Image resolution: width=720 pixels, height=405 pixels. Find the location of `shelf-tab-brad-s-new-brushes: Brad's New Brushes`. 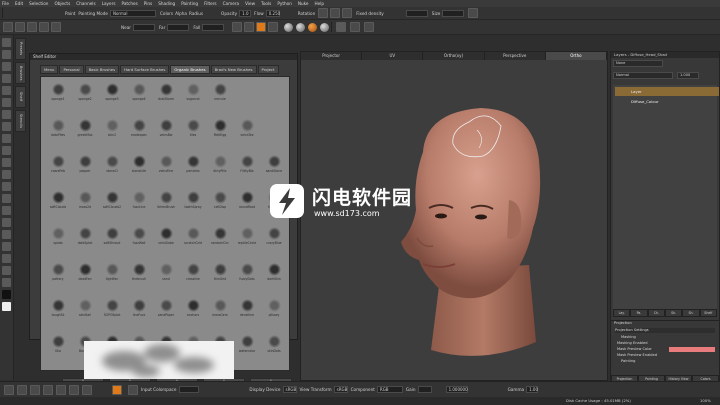

shelf-tab-brad-s-new-brushes: Brad's New Brushes is located at coordinates (233, 69).